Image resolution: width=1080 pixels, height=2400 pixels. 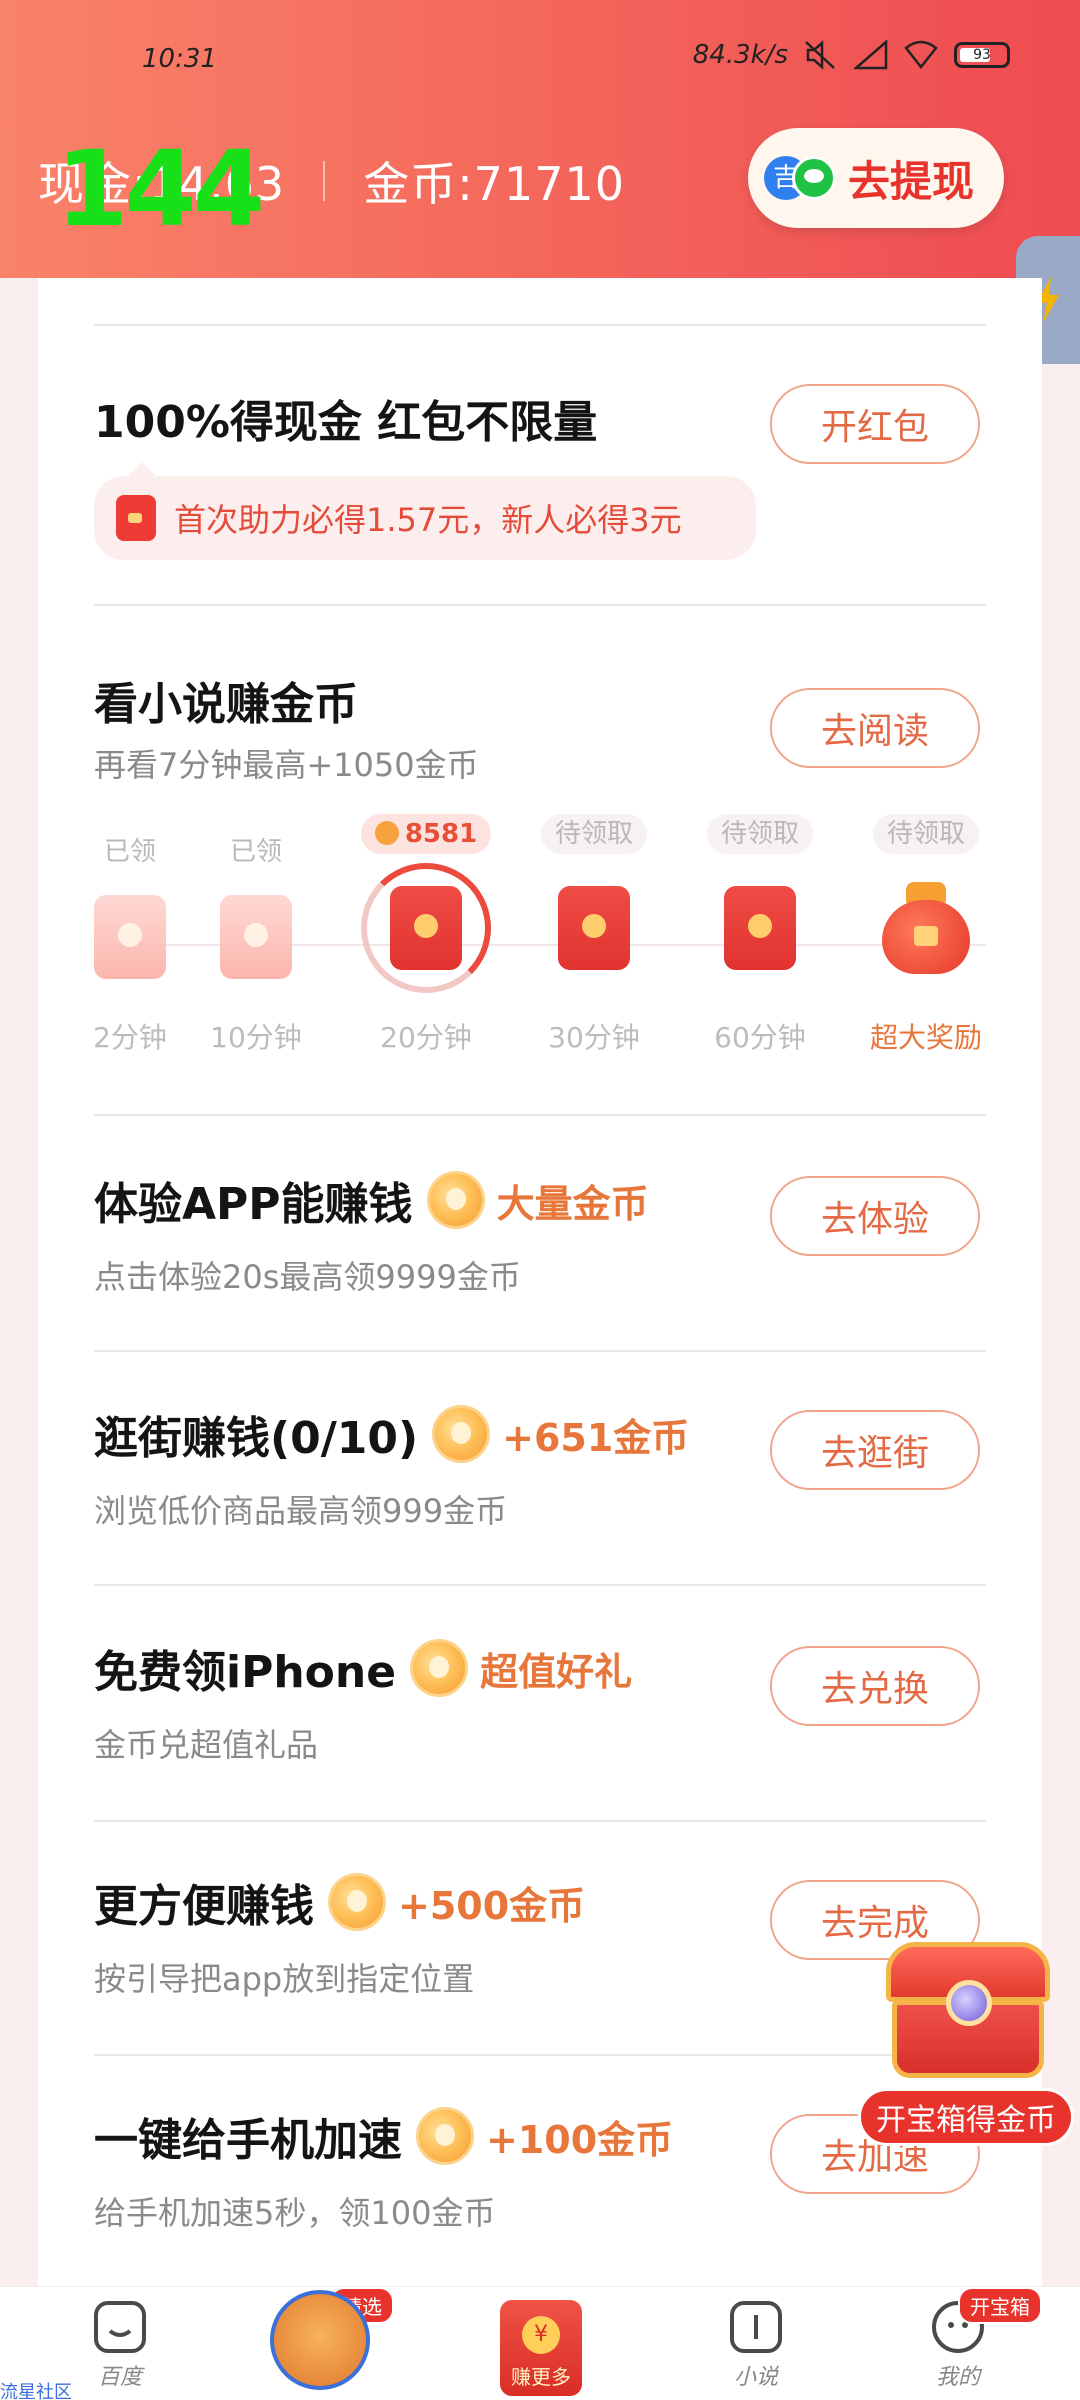 I want to click on task-title: 更方便赚钱 +500金币, so click(x=339, y=1902).